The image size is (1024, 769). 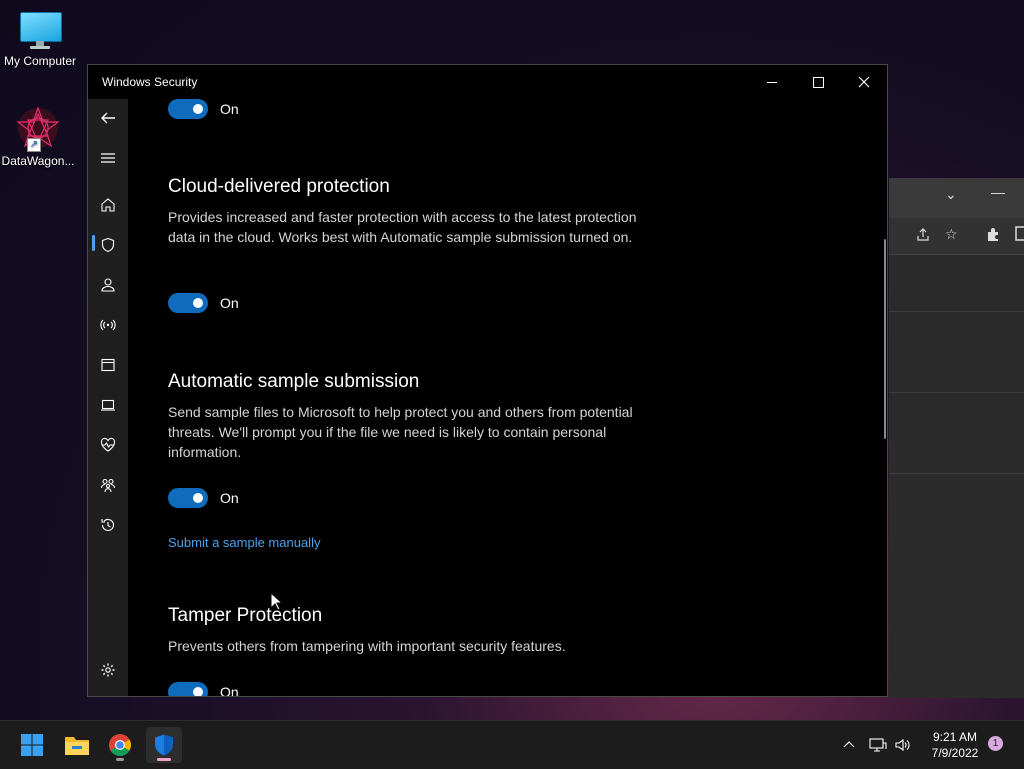 I want to click on mouse-cursor-icon, so click(x=277, y=601).